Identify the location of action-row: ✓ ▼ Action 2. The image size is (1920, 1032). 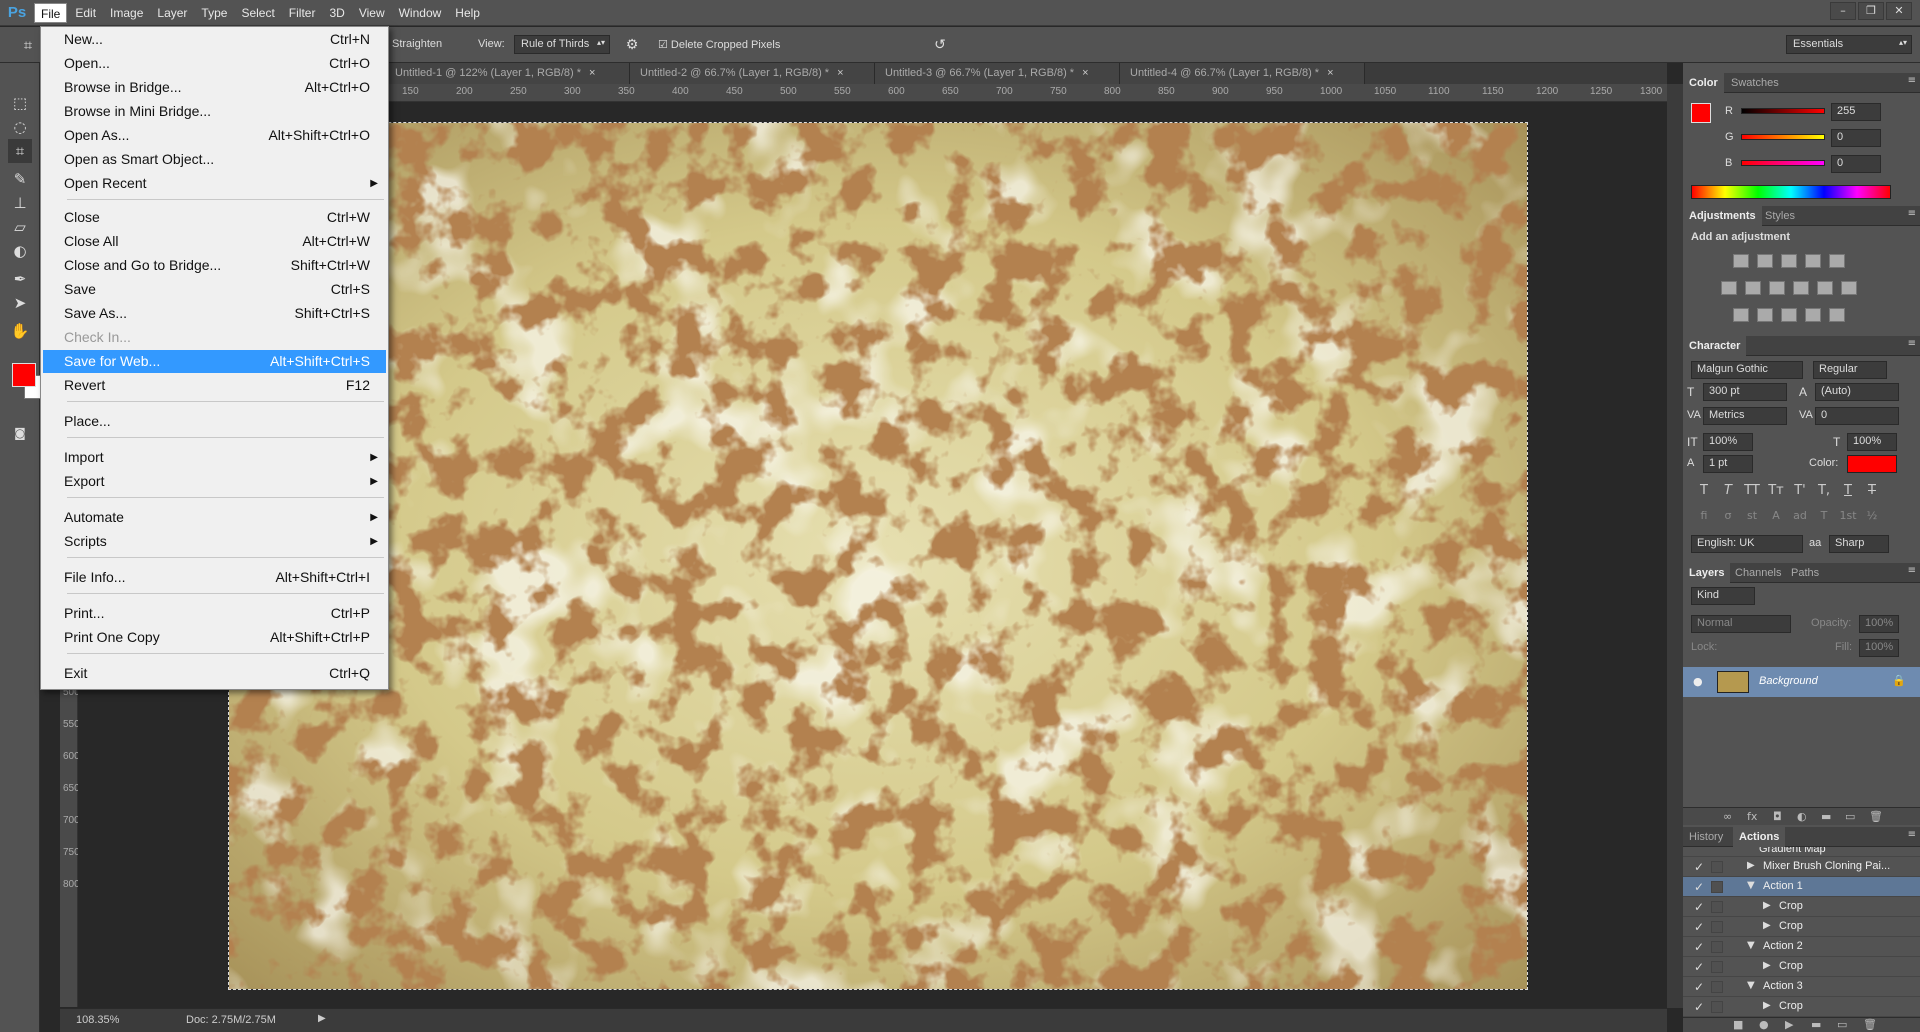
(1801, 947).